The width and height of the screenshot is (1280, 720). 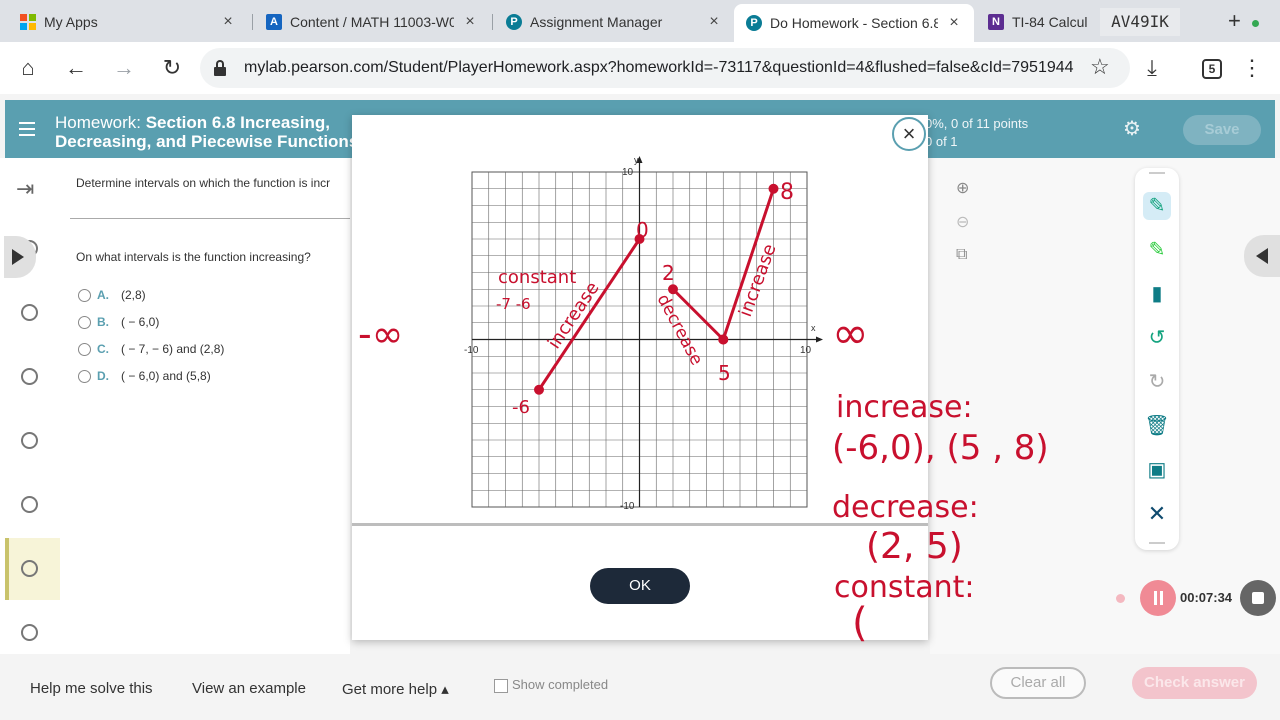 What do you see at coordinates (1157, 338) in the screenshot?
I see `undo-icon: ↺` at bounding box center [1157, 338].